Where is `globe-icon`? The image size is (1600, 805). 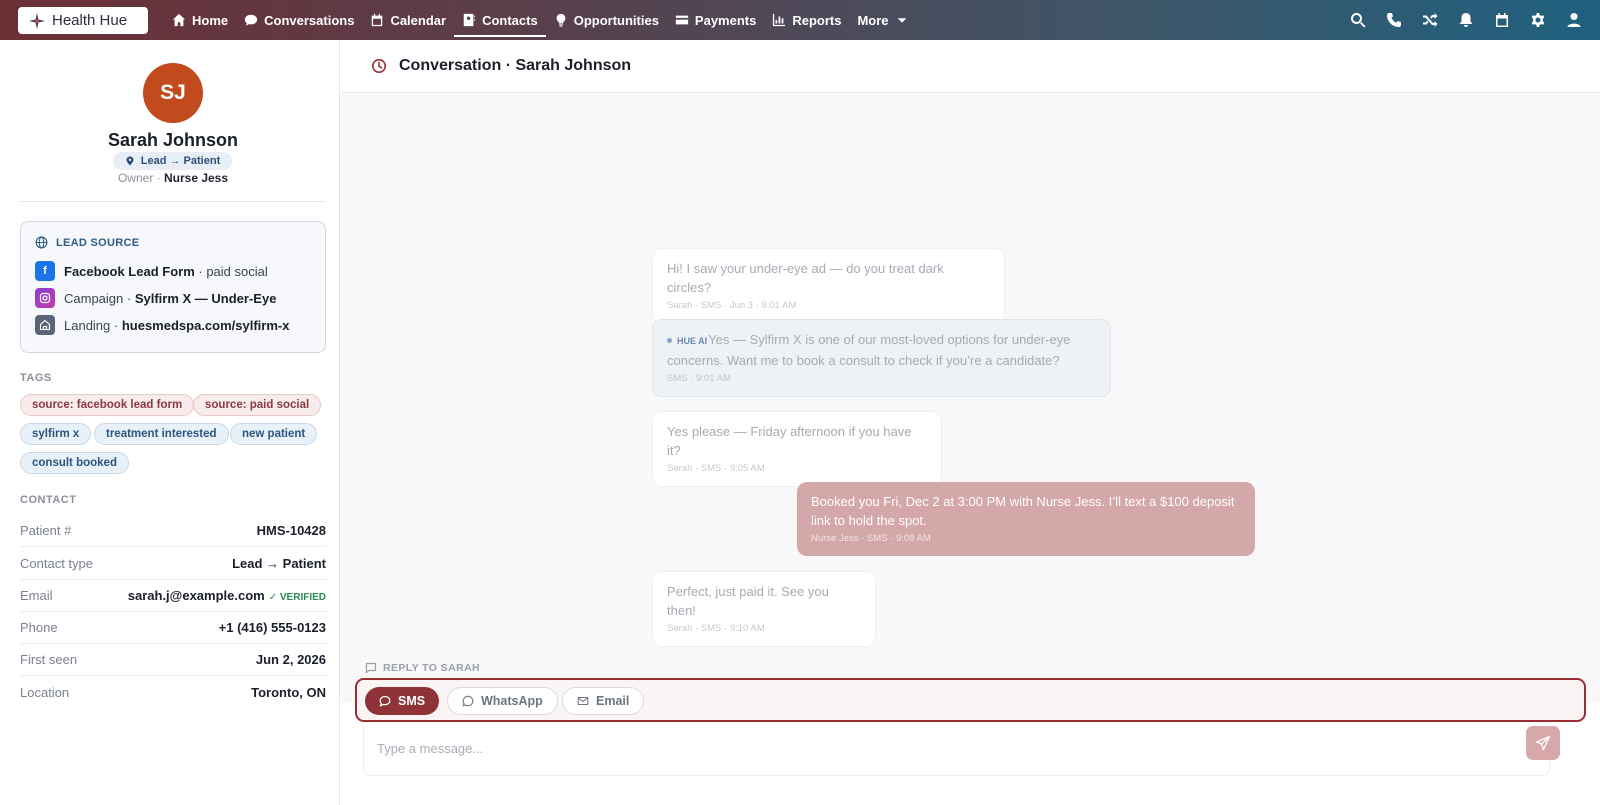 globe-icon is located at coordinates (41, 242).